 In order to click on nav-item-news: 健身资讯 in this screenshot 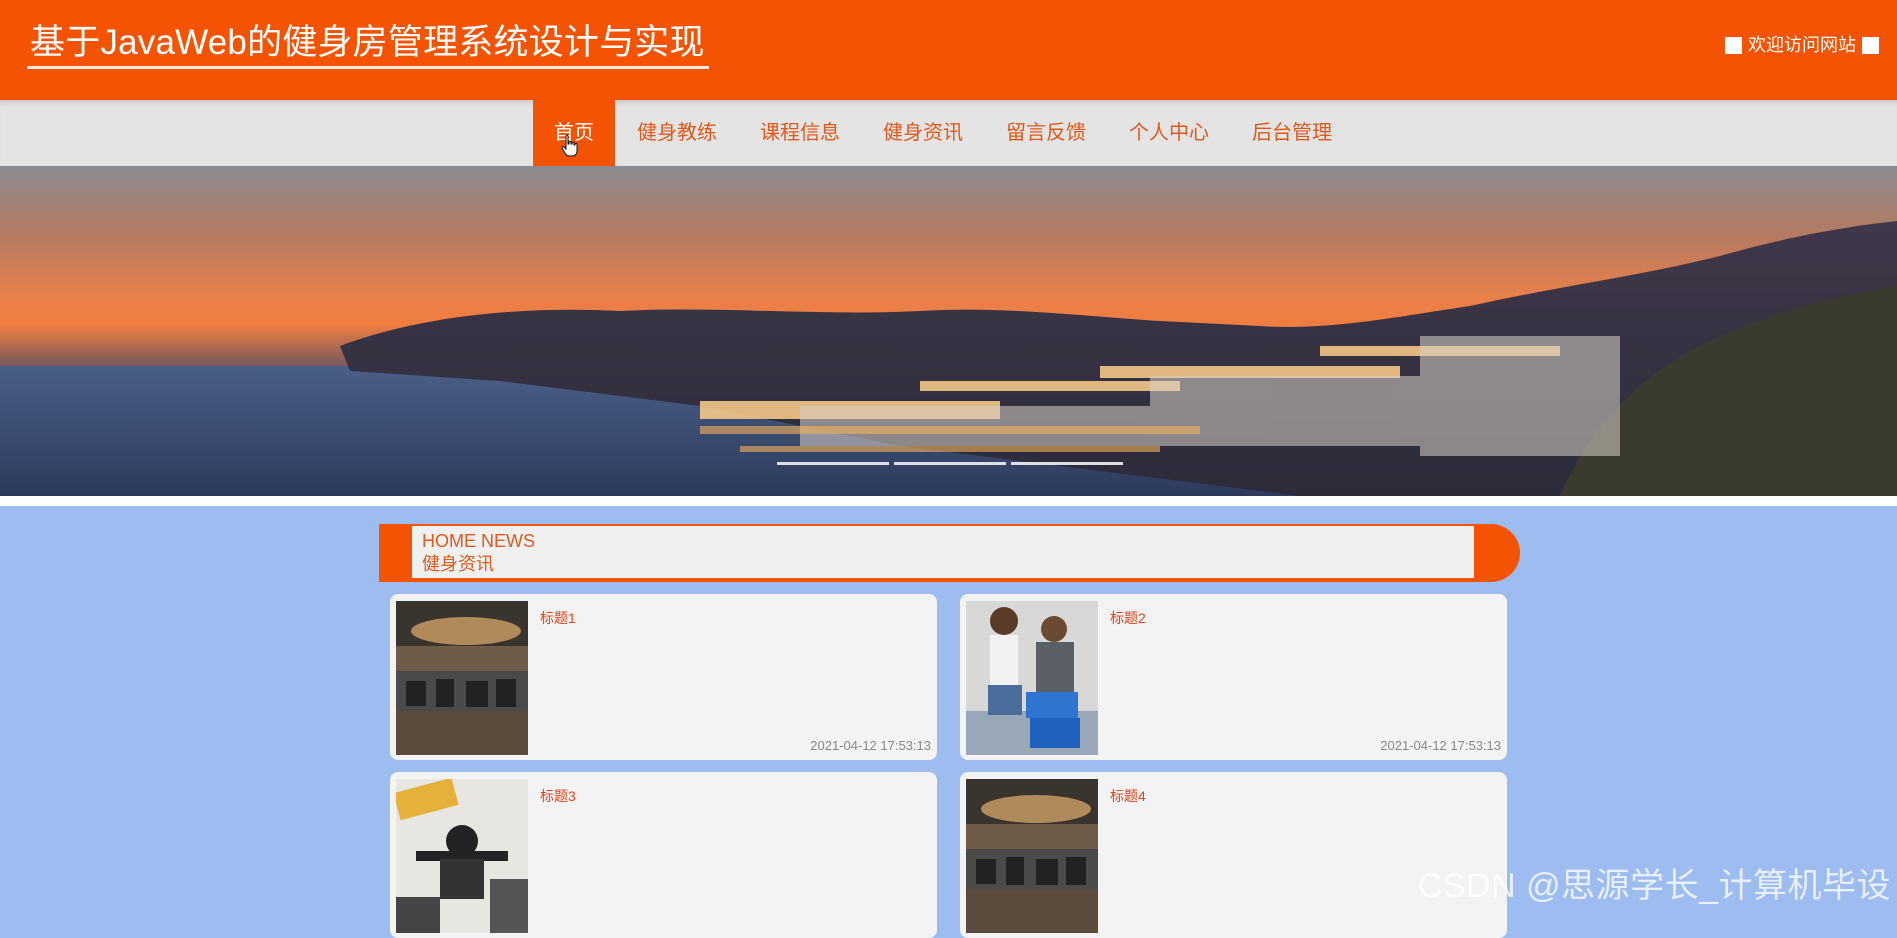, I will do `click(923, 133)`.